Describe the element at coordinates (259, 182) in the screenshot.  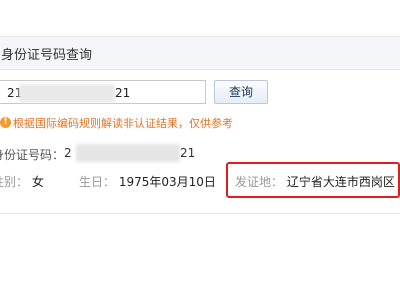
I see `issuer-label: 发证地：` at that location.